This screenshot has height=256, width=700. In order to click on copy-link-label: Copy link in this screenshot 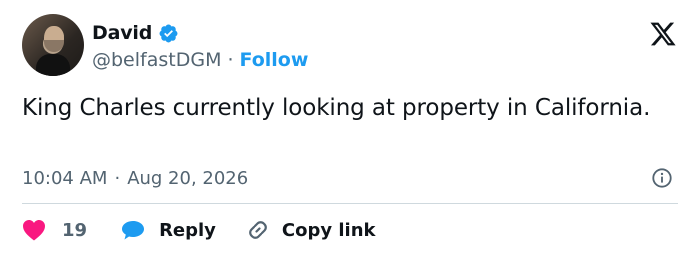, I will do `click(328, 230)`.